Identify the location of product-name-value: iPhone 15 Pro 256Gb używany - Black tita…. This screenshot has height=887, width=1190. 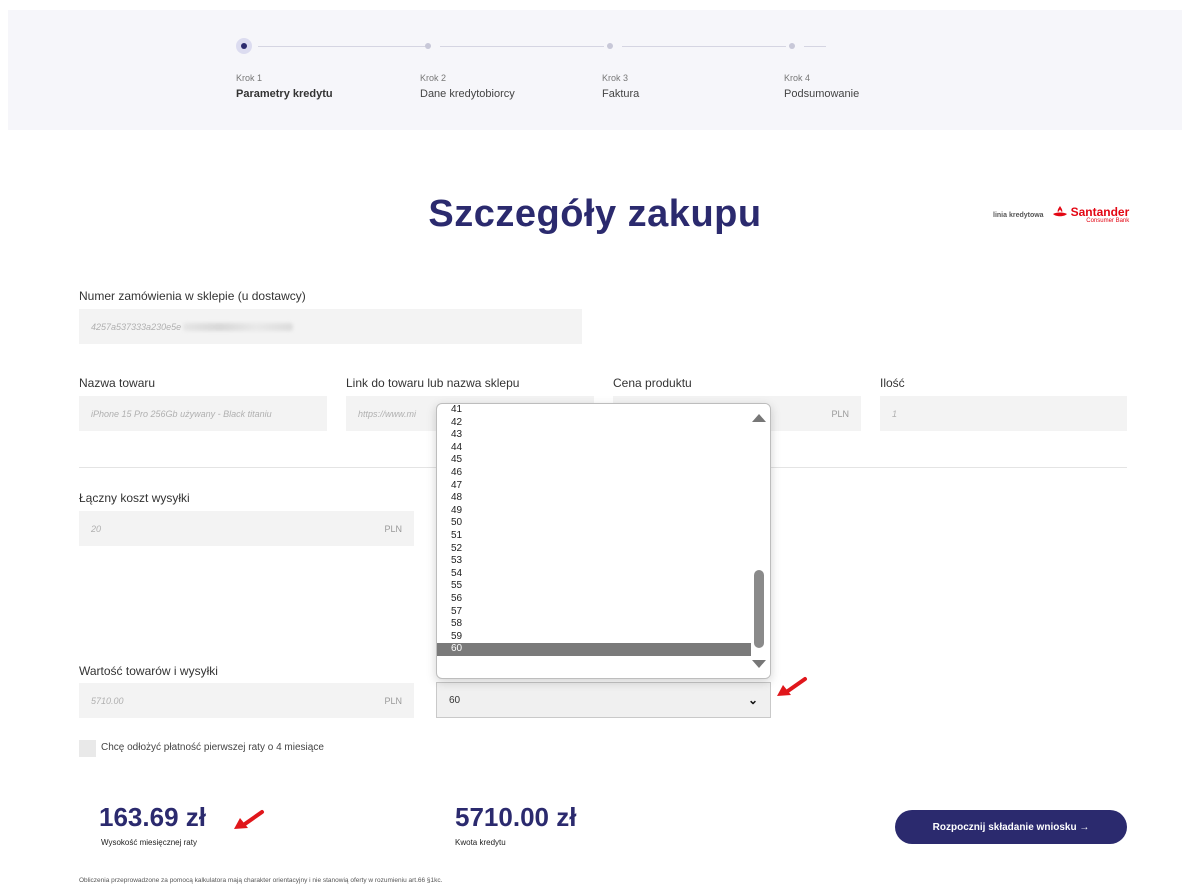
(181, 413).